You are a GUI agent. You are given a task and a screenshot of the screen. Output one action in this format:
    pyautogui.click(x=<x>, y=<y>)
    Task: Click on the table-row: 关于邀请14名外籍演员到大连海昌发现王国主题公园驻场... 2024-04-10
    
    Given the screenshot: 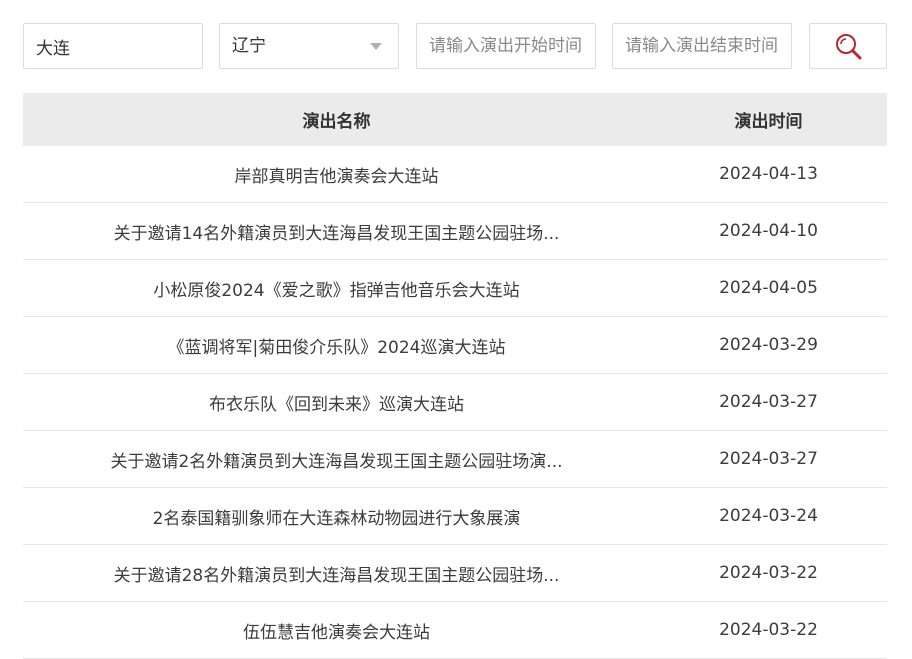 What is the action you would take?
    pyautogui.click(x=455, y=231)
    